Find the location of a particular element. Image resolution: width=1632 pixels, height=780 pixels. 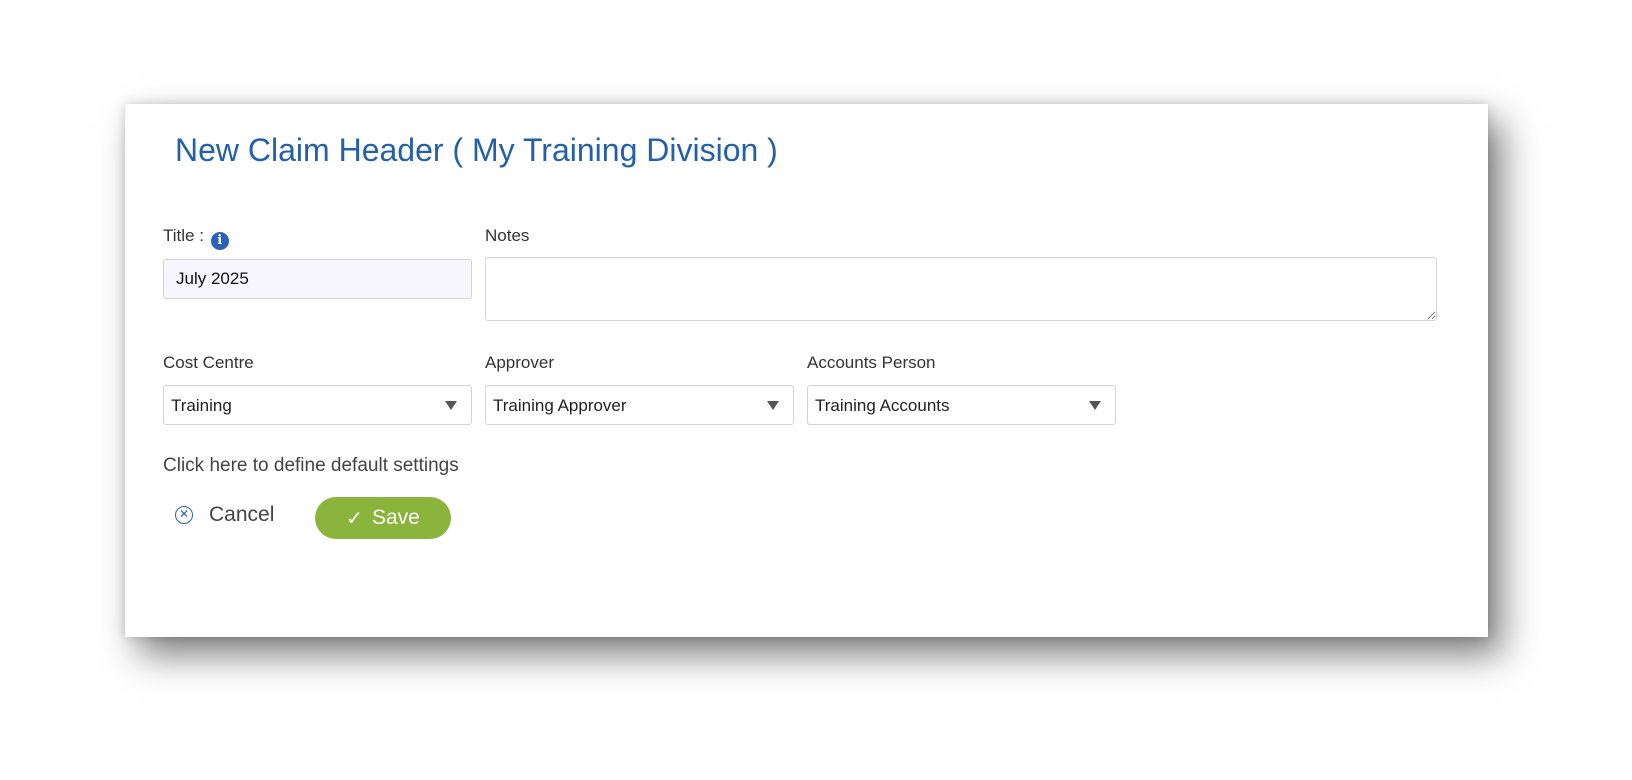

cost-centre-select: Training is located at coordinates (317, 405).